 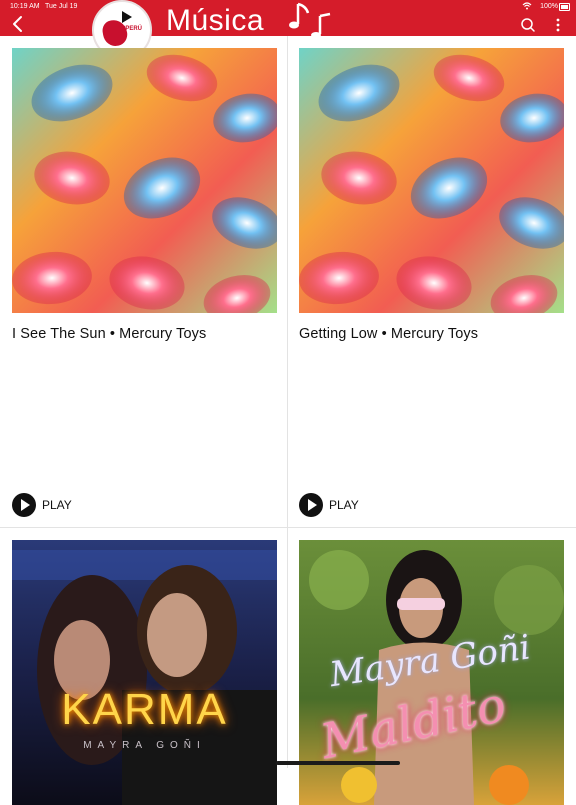 What do you see at coordinates (549, 6) in the screenshot?
I see `battery-percent: 100%` at bounding box center [549, 6].